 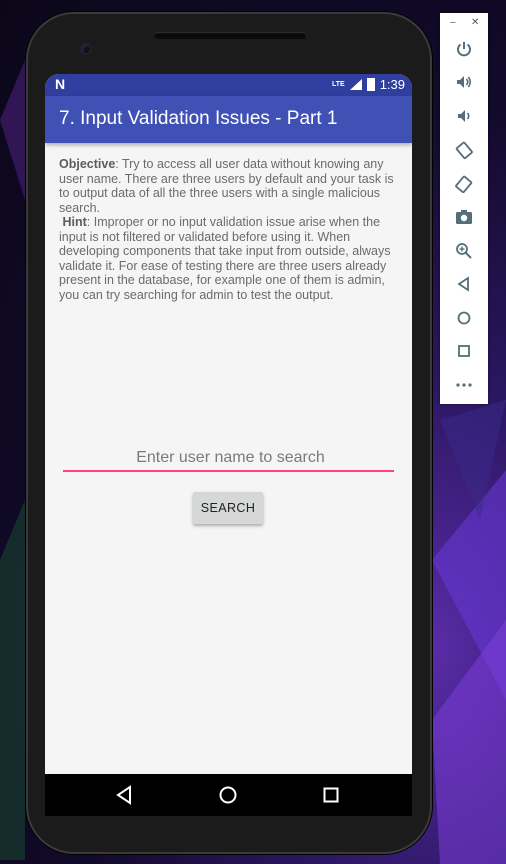 What do you see at coordinates (392, 84) in the screenshot?
I see `status-time: 1:39` at bounding box center [392, 84].